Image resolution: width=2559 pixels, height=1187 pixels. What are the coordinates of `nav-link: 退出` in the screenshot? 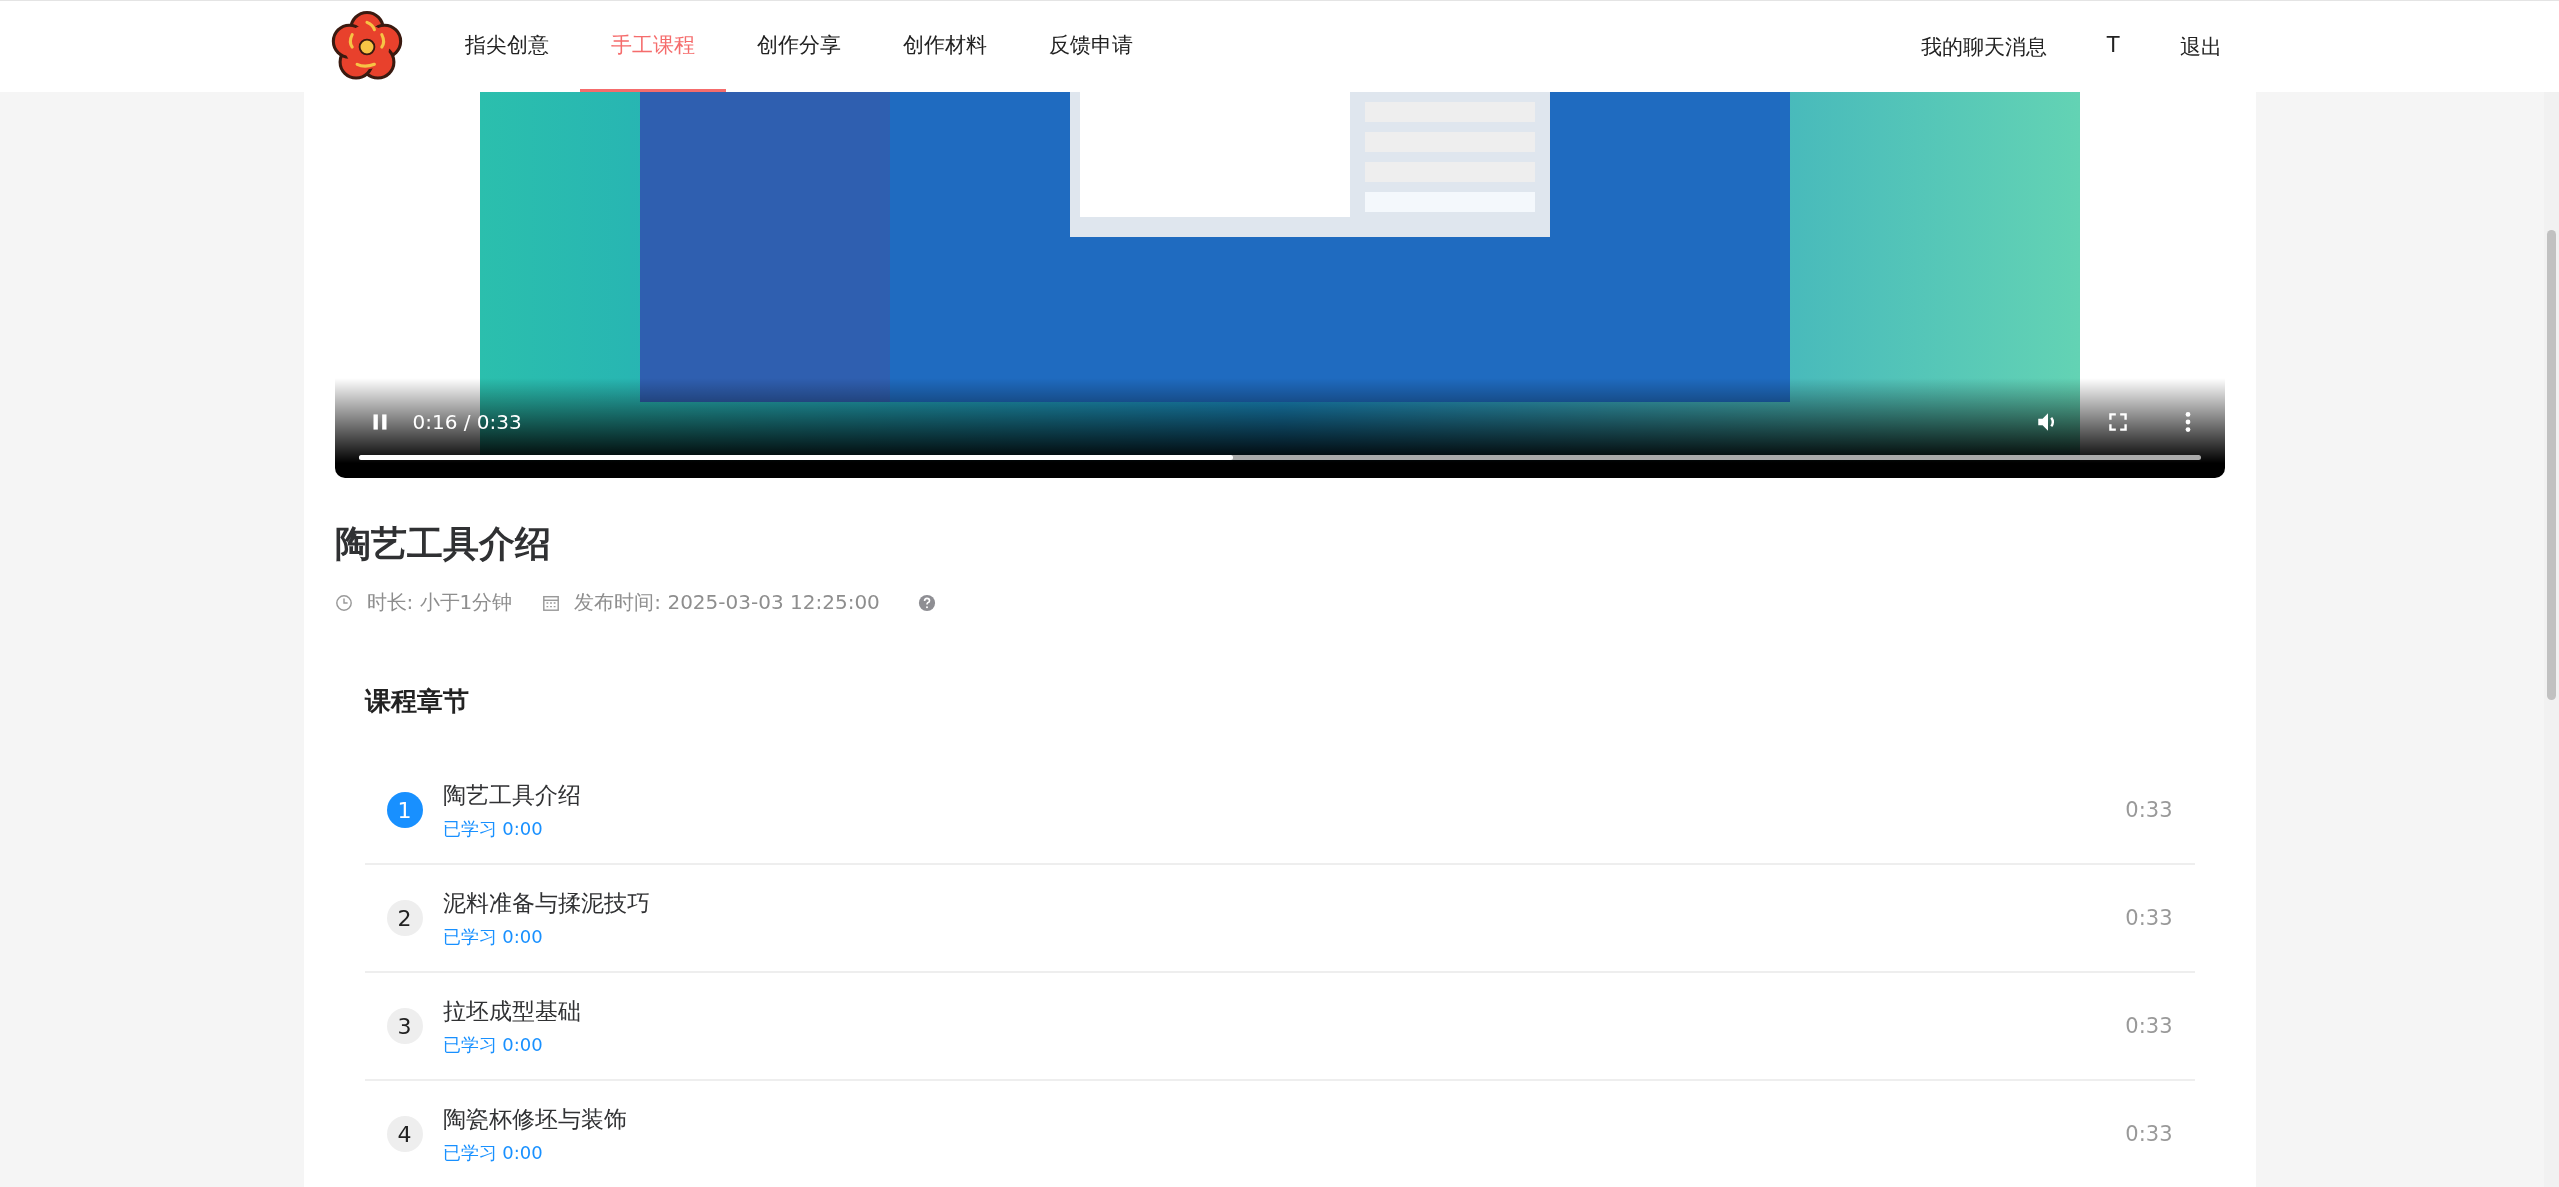 It's located at (2200, 46).